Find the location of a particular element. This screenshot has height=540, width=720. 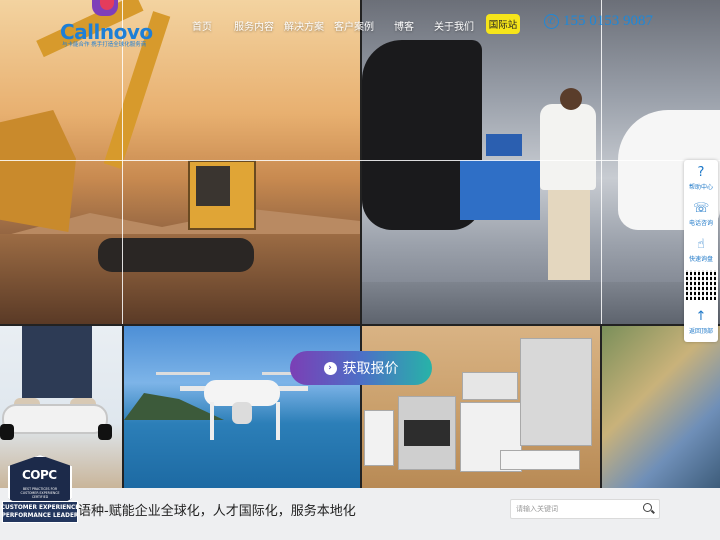

nav-services: 服务内容 is located at coordinates (254, 25).